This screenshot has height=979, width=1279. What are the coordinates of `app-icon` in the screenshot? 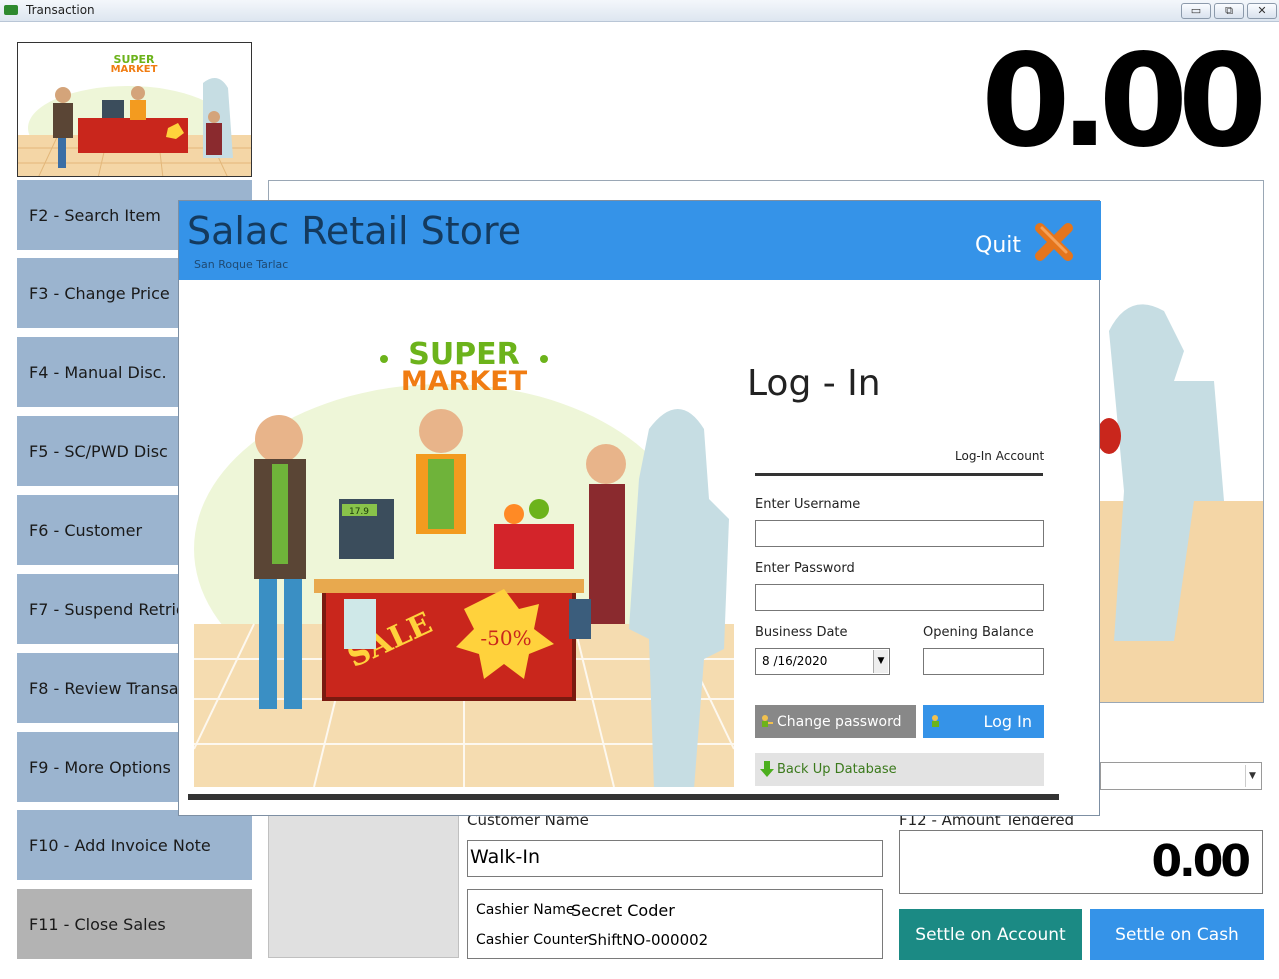 It's located at (11, 10).